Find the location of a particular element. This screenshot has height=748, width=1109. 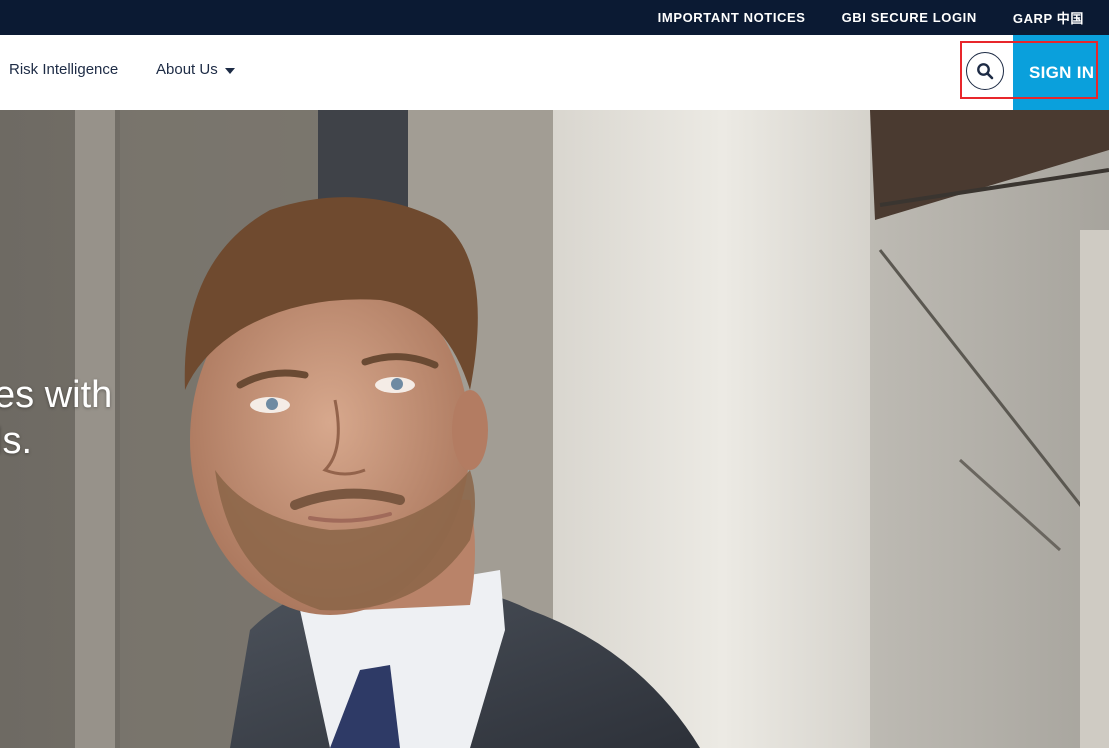

nav-item-label: Risk Intelligence is located at coordinates (64, 69).